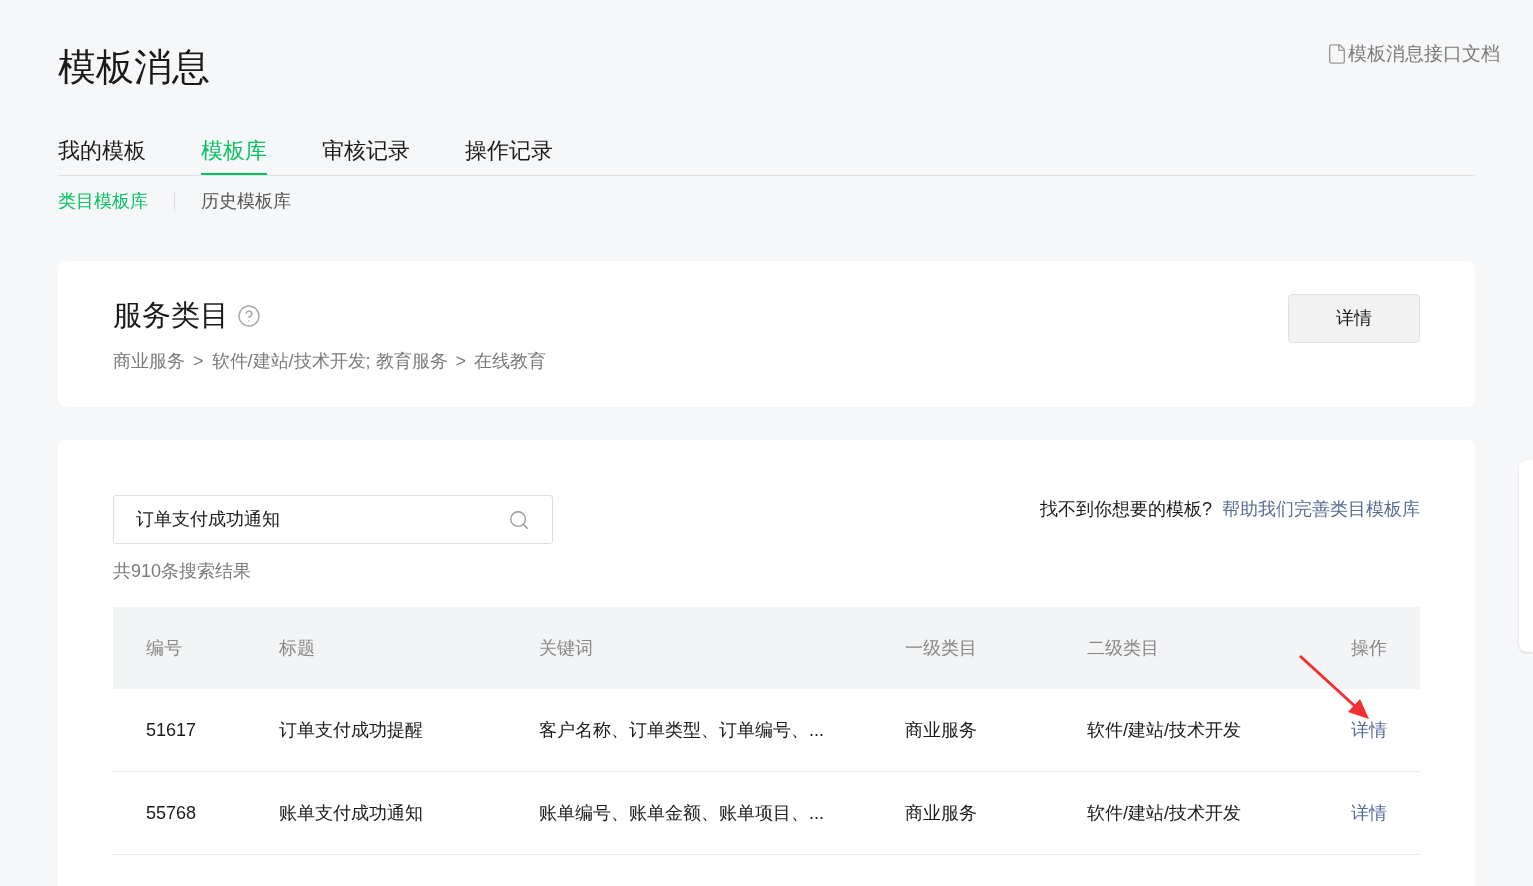 The image size is (1533, 886). Describe the element at coordinates (102, 154) in the screenshot. I see `tab: 我的模板` at that location.